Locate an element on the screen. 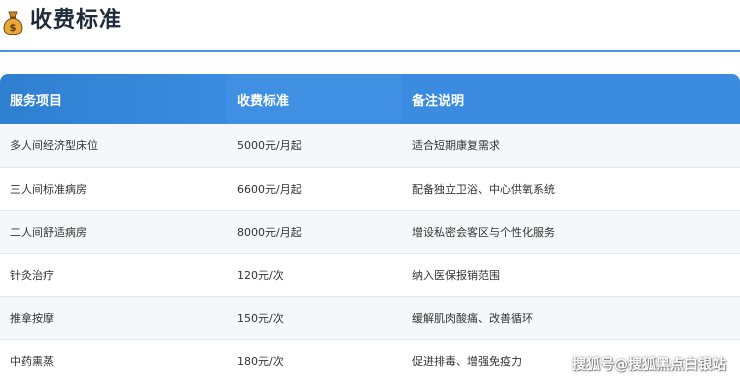 This screenshot has width=740, height=381. cell-price: 120元/次 is located at coordinates (314, 275).